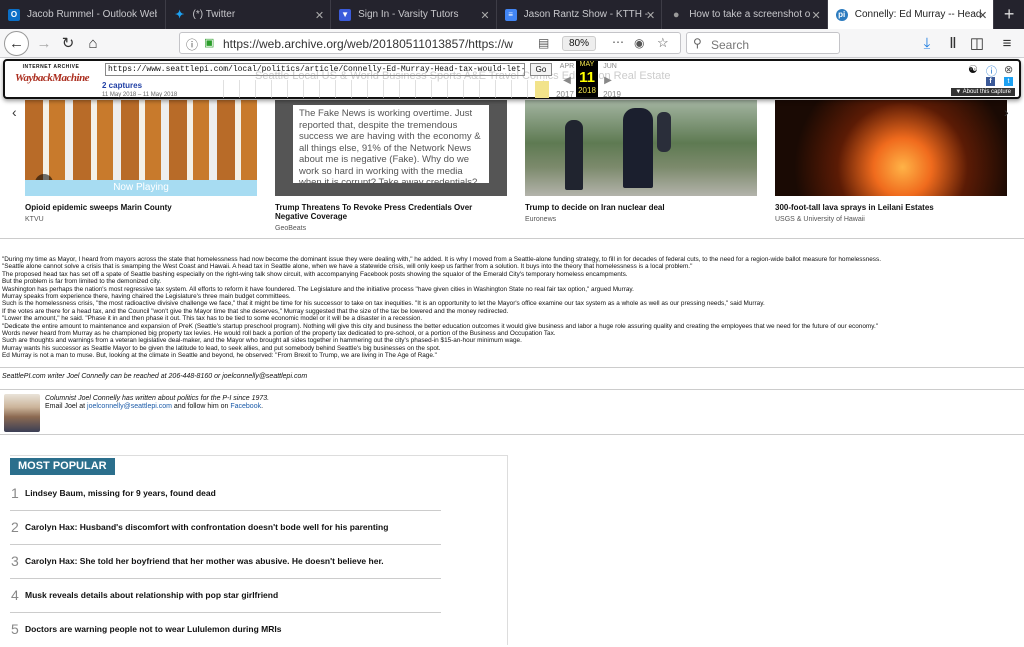  Describe the element at coordinates (973, 69) in the screenshot. I see `account-icon: ☯` at that location.